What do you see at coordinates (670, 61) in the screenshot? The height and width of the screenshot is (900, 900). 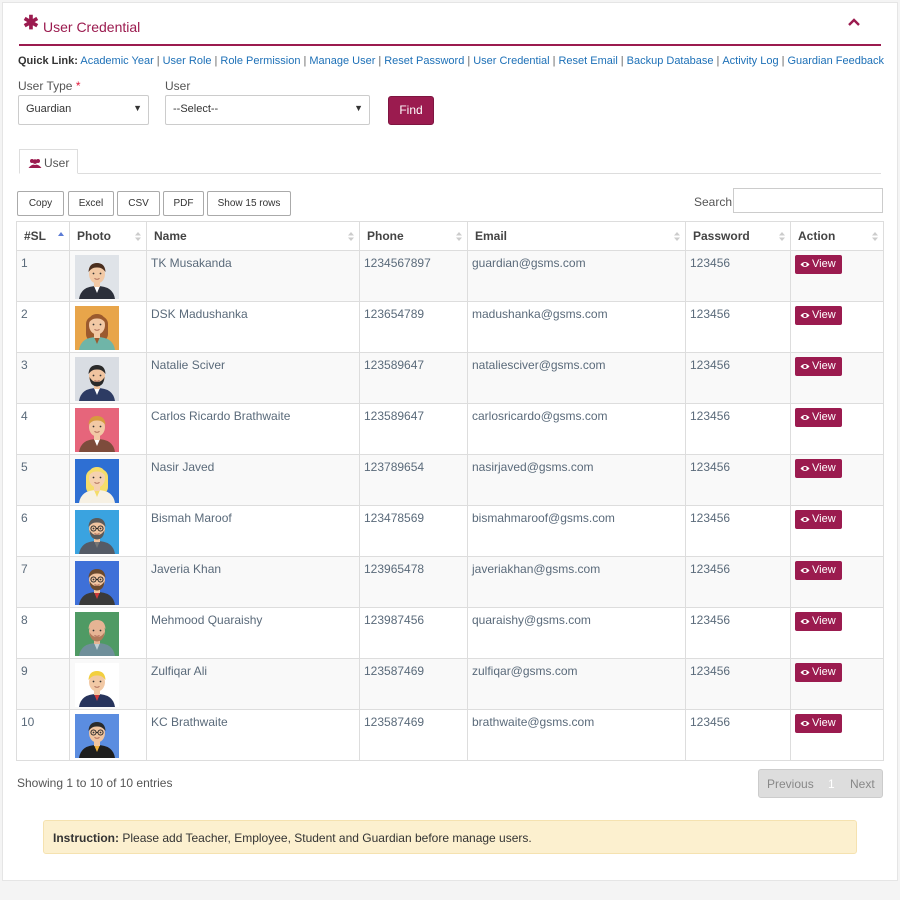 I see `quick-link-backup-database: Backup Database` at bounding box center [670, 61].